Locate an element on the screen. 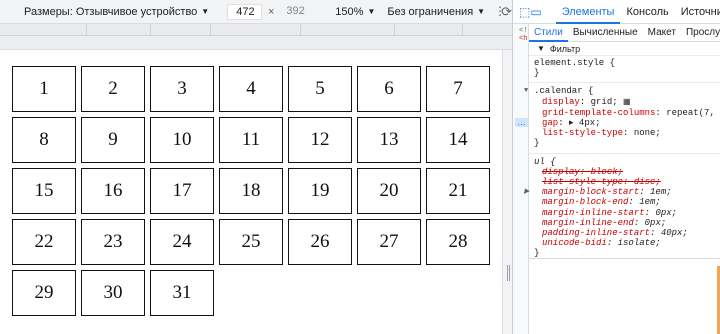  calendar-day: 11 is located at coordinates (251, 140).